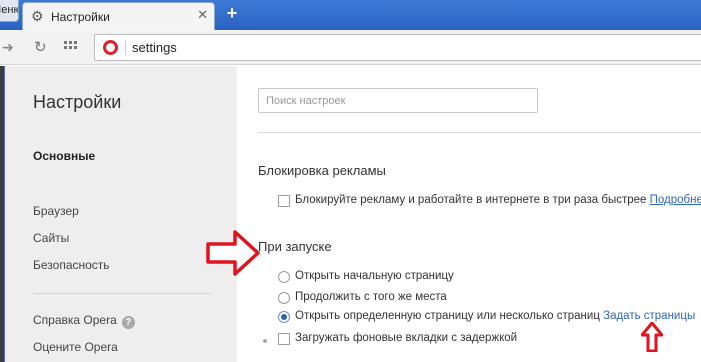 The width and height of the screenshot is (701, 362). Describe the element at coordinates (125, 47) in the screenshot. I see `address-separator` at that location.